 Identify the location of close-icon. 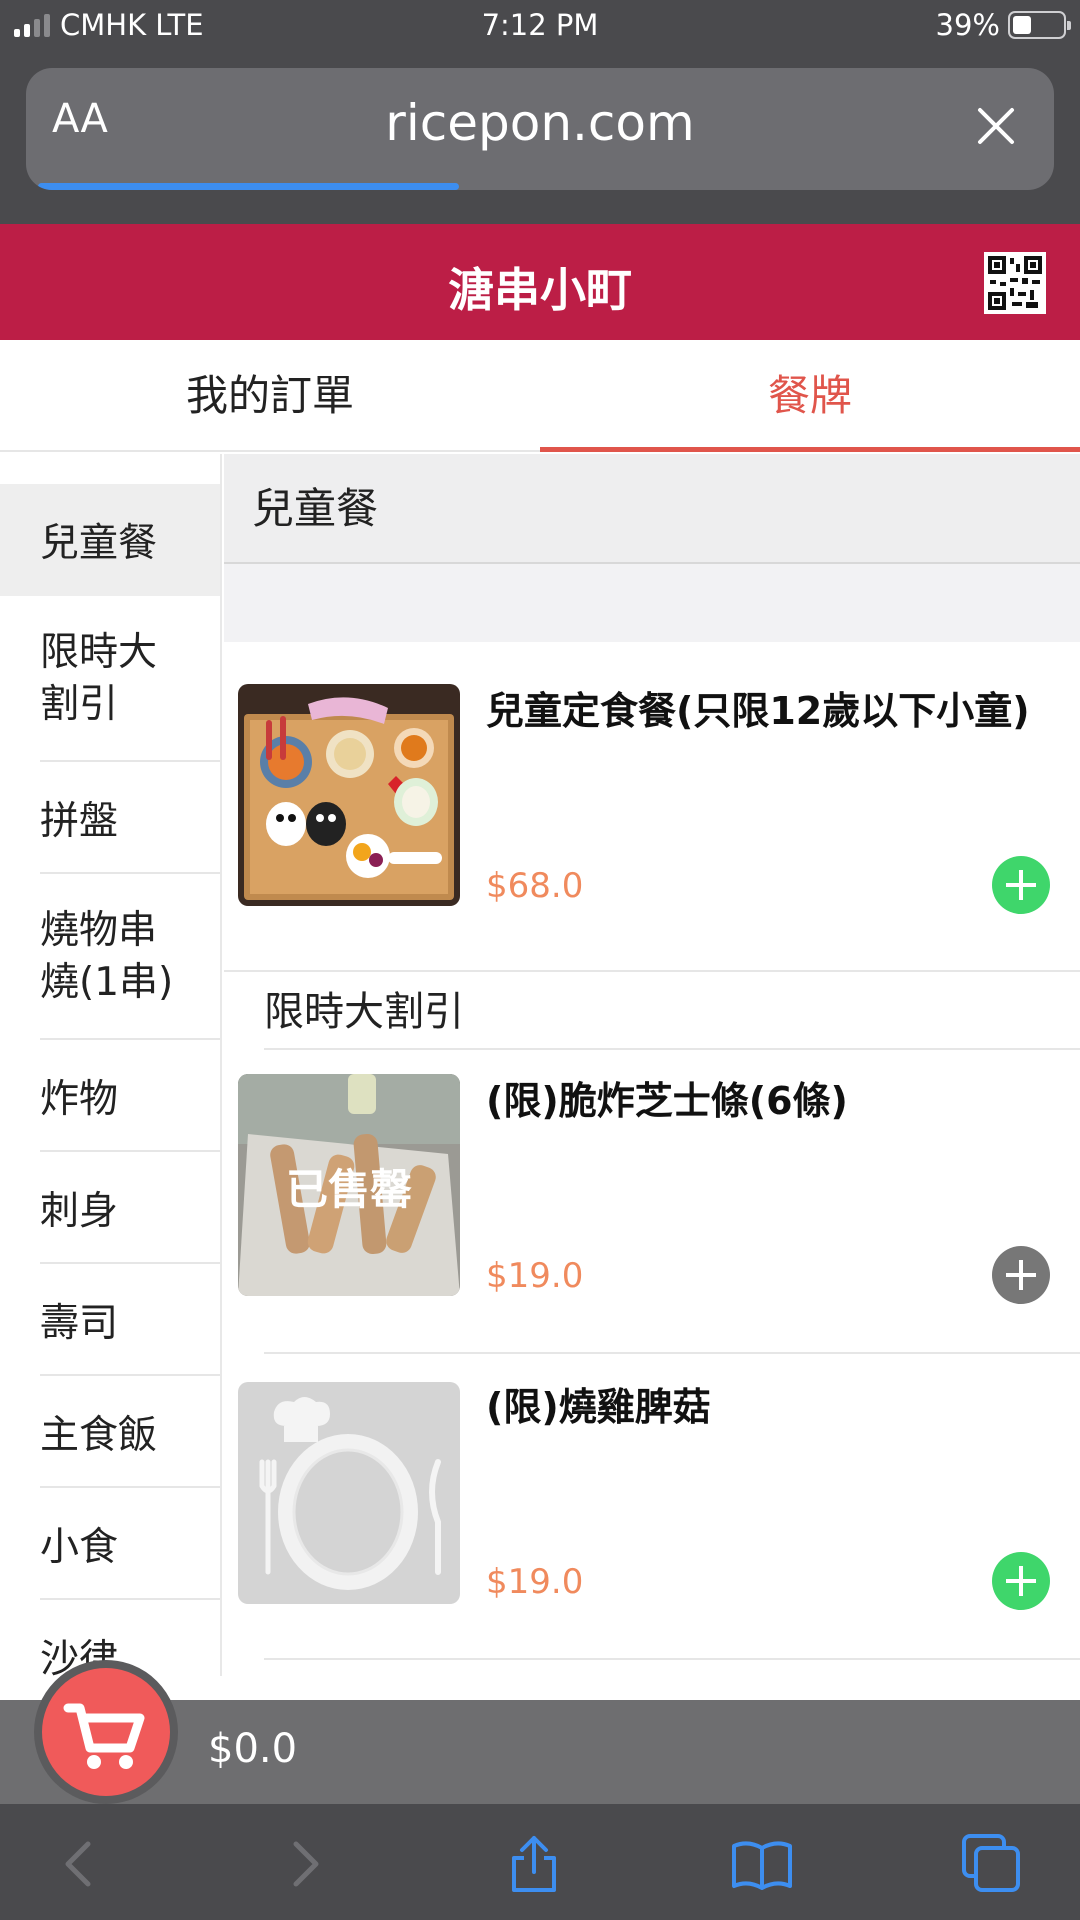
(996, 126).